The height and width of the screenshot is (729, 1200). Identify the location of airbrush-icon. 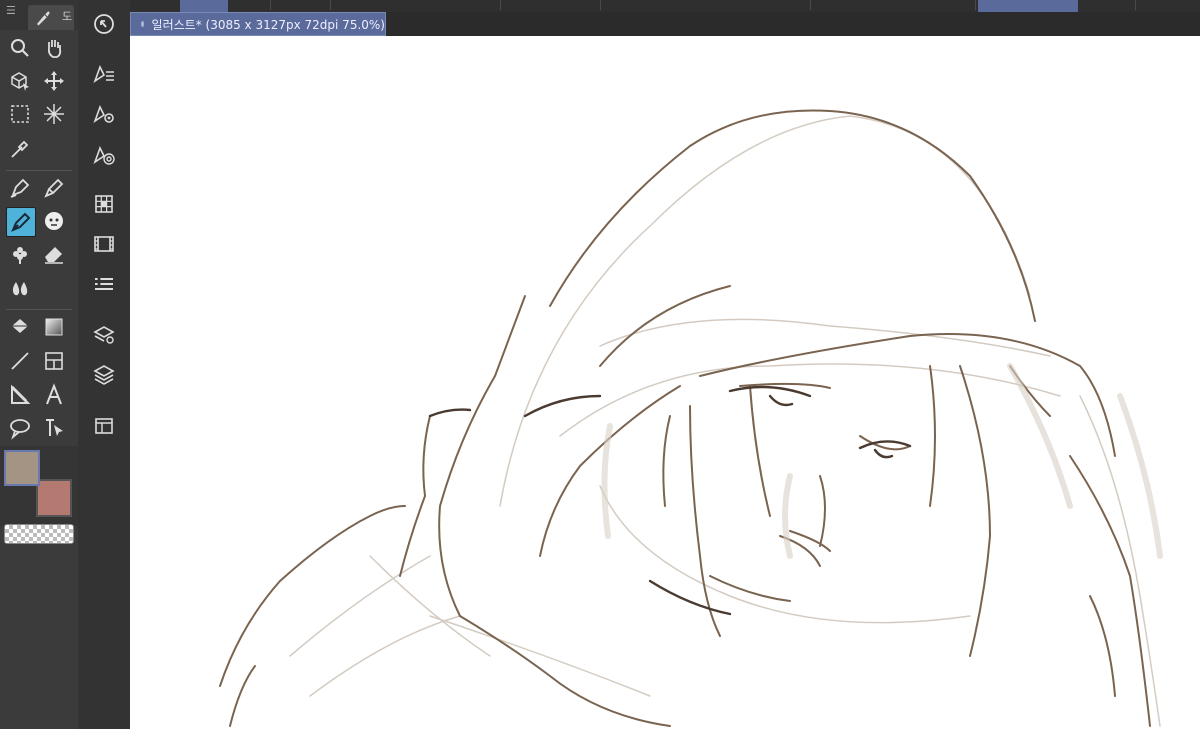
(54, 221).